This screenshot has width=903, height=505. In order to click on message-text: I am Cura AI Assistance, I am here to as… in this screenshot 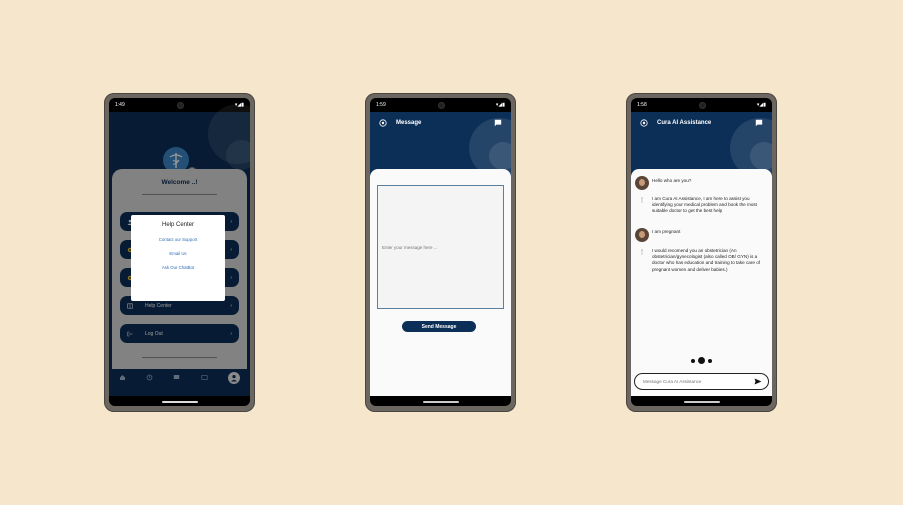, I will do `click(704, 205)`.